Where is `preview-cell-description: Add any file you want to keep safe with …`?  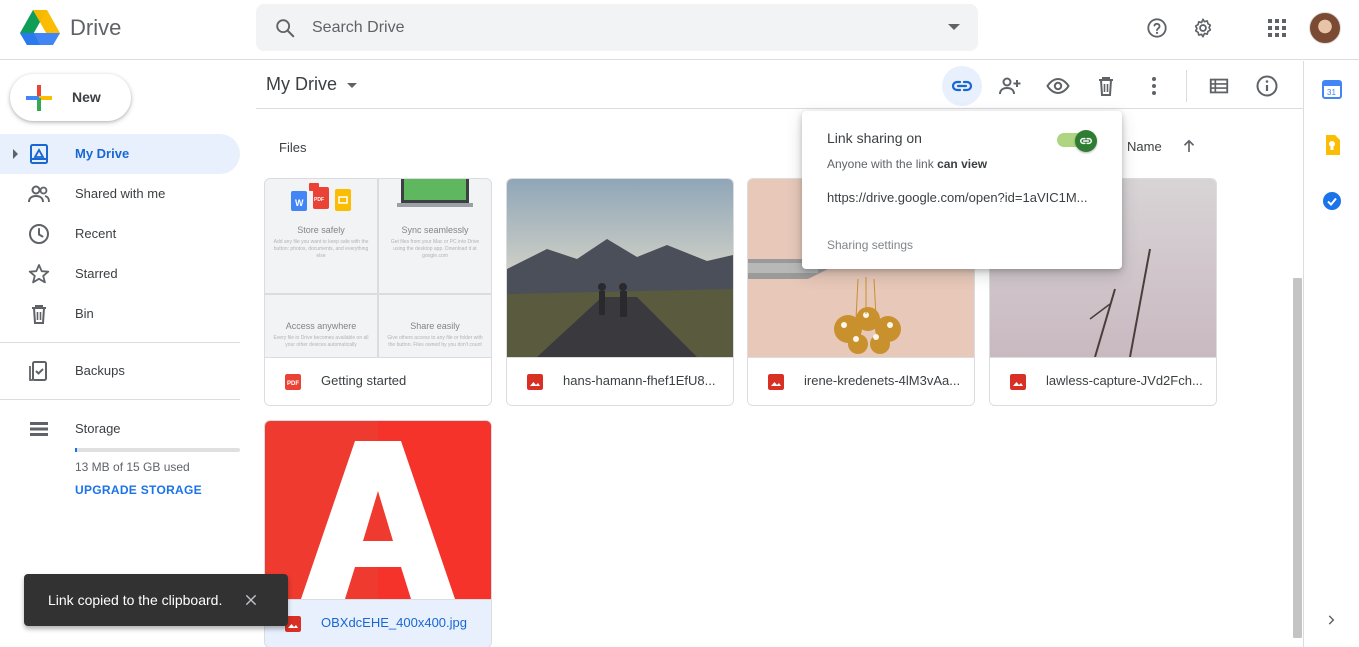 preview-cell-description: Add any file you want to keep safe with … is located at coordinates (321, 249).